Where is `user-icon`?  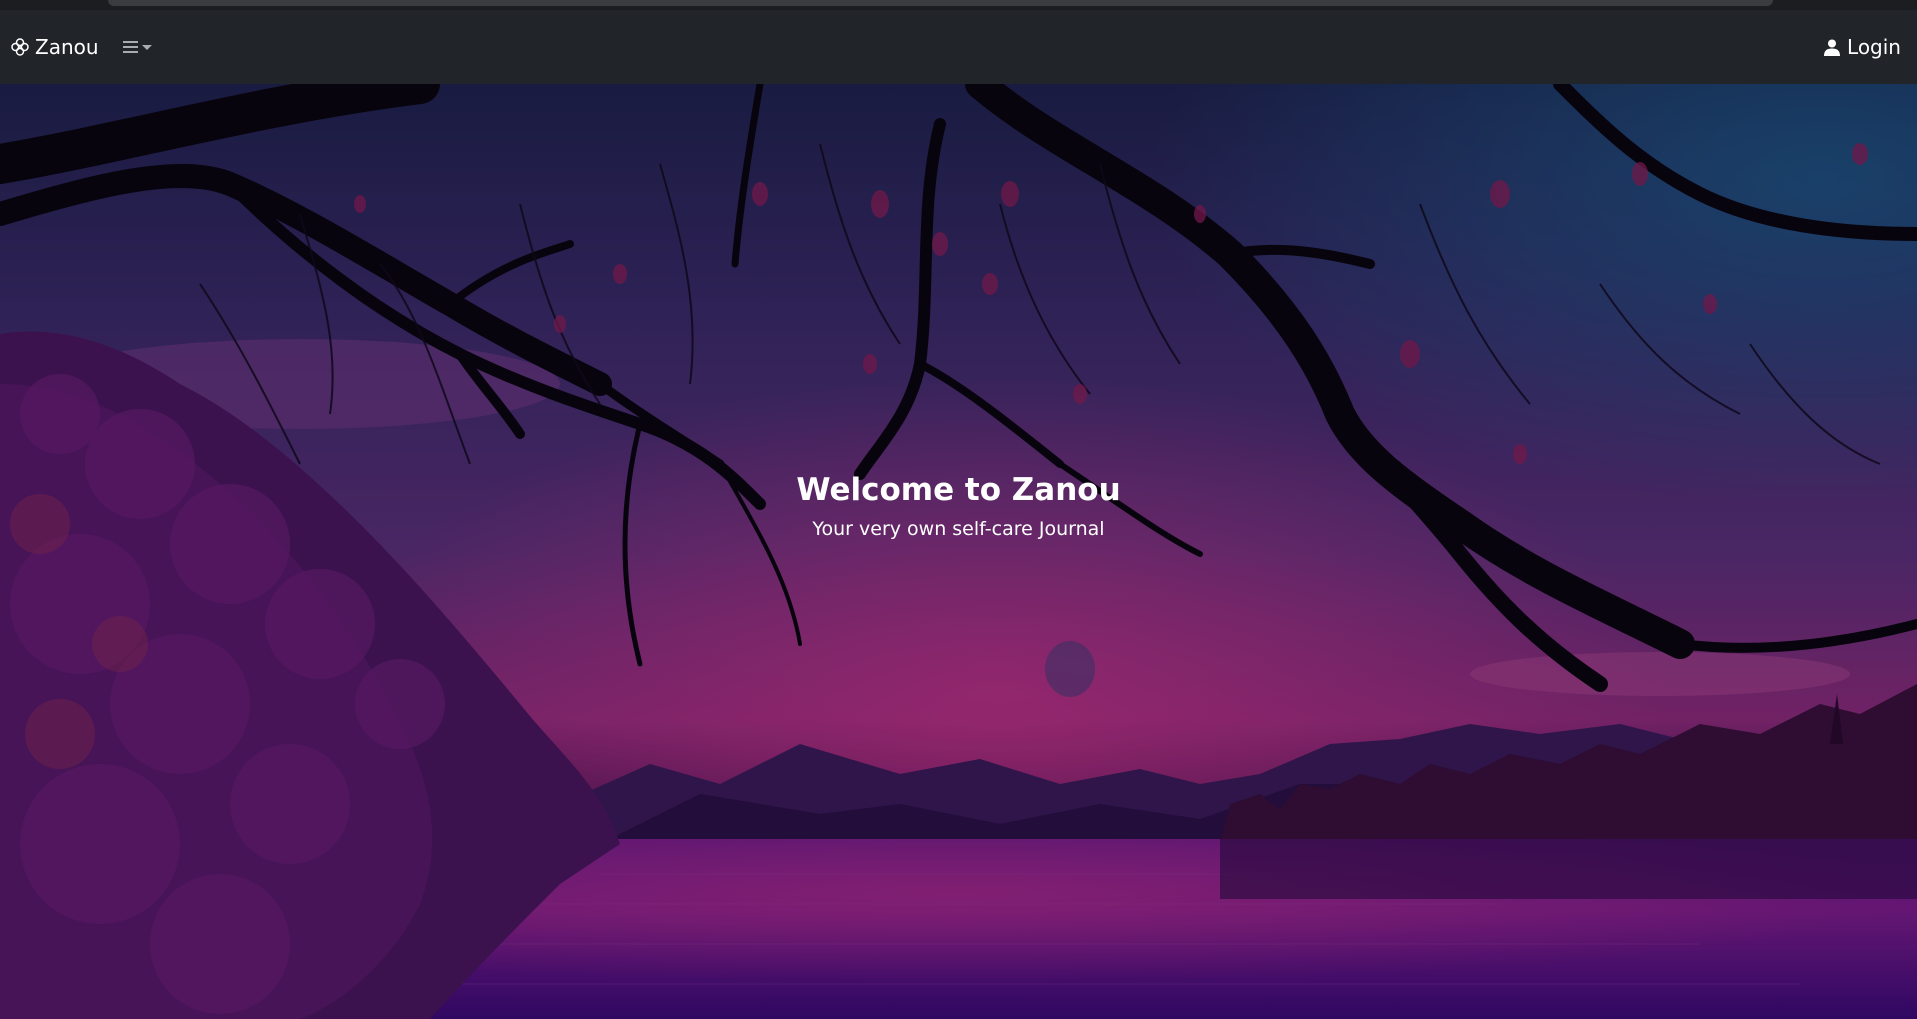 user-icon is located at coordinates (1832, 47).